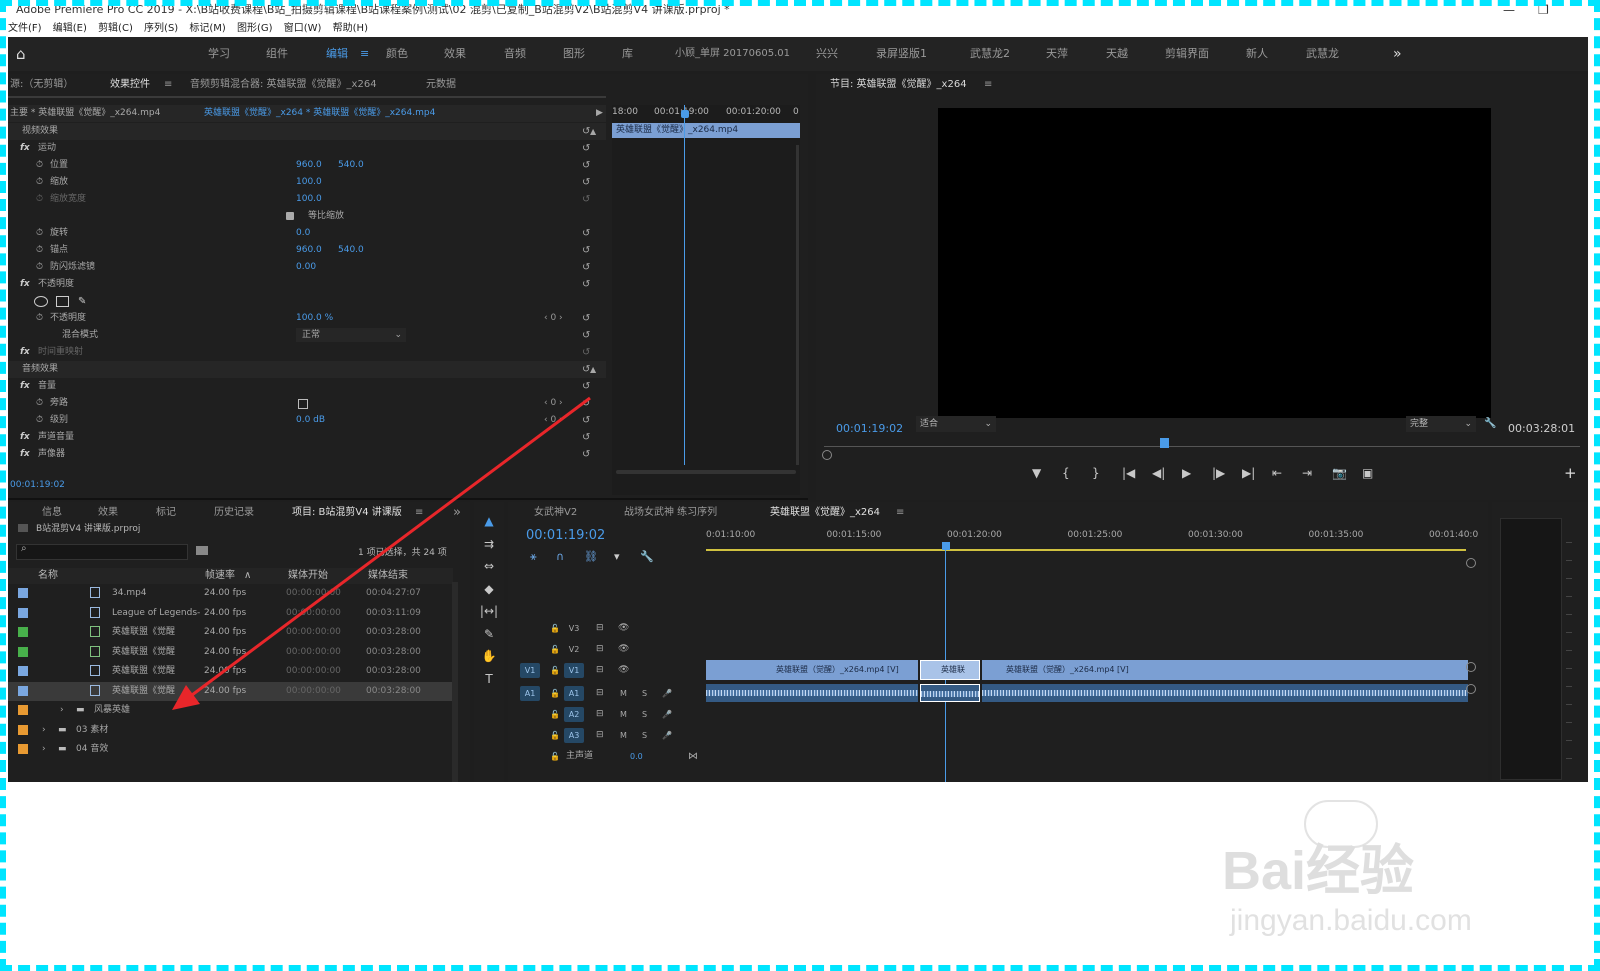  I want to click on annotation-arrow, so click(381, 553).